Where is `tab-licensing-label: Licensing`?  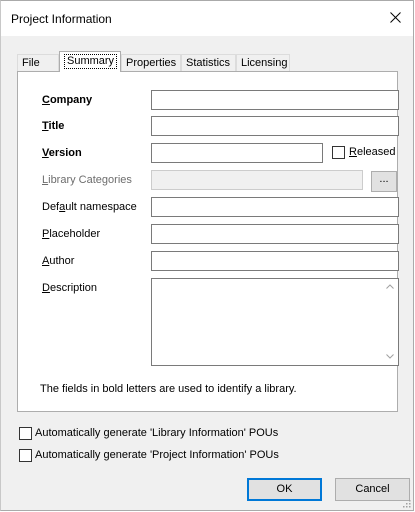 tab-licensing-label: Licensing is located at coordinates (264, 63).